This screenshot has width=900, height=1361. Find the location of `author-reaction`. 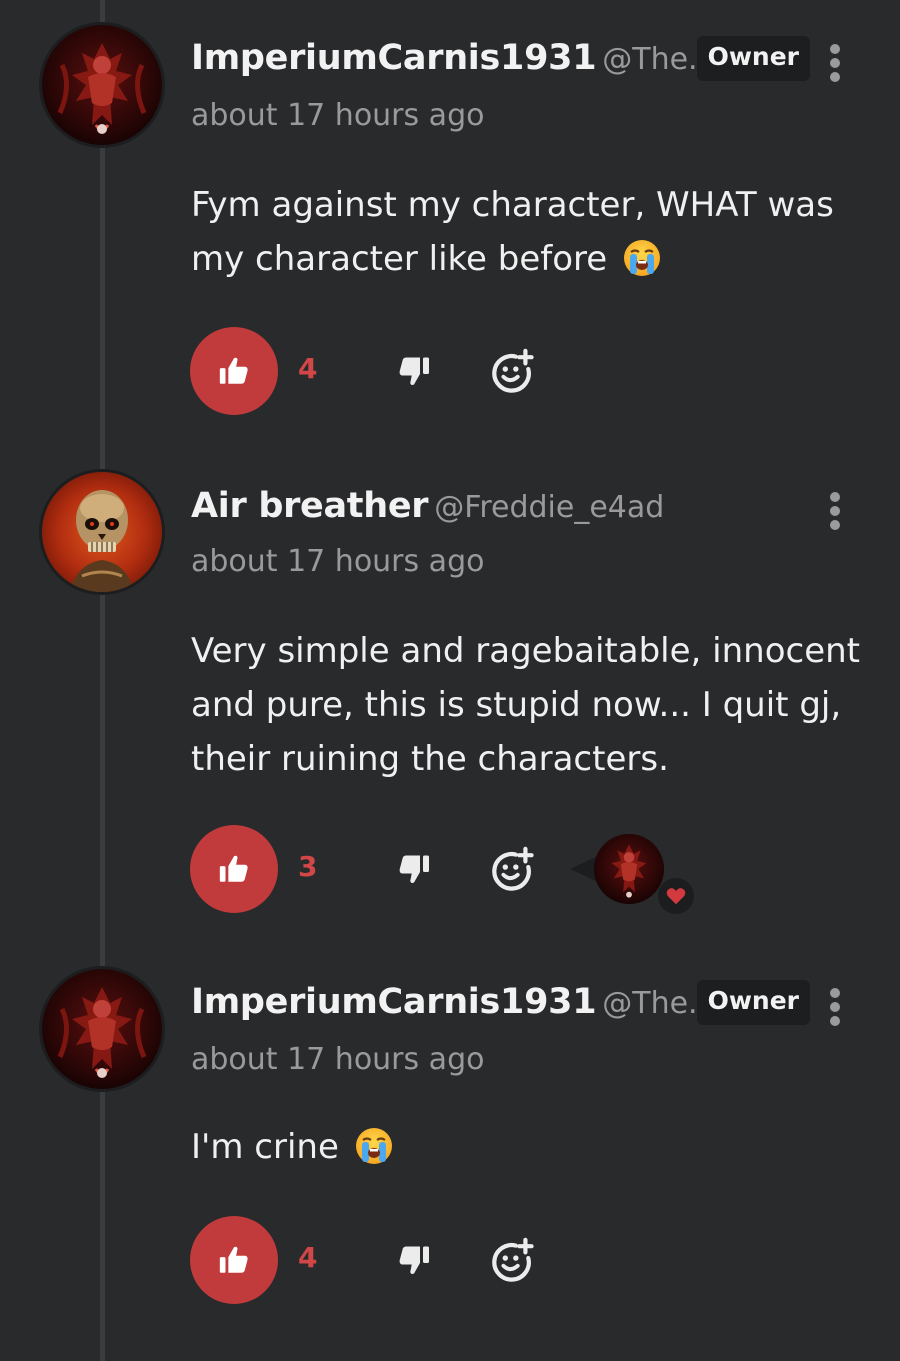

author-reaction is located at coordinates (632, 872).